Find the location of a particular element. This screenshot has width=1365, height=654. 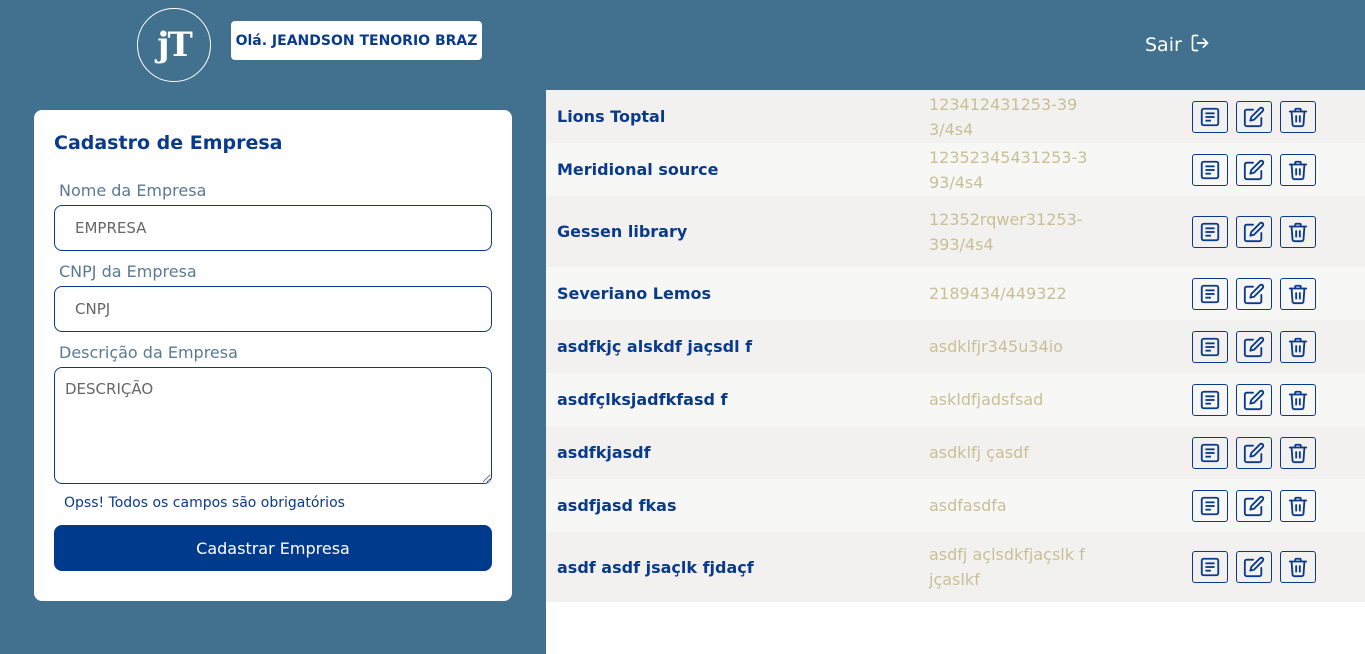

company-row: asdfjasd fkas asdfasdfa is located at coordinates (955, 505).